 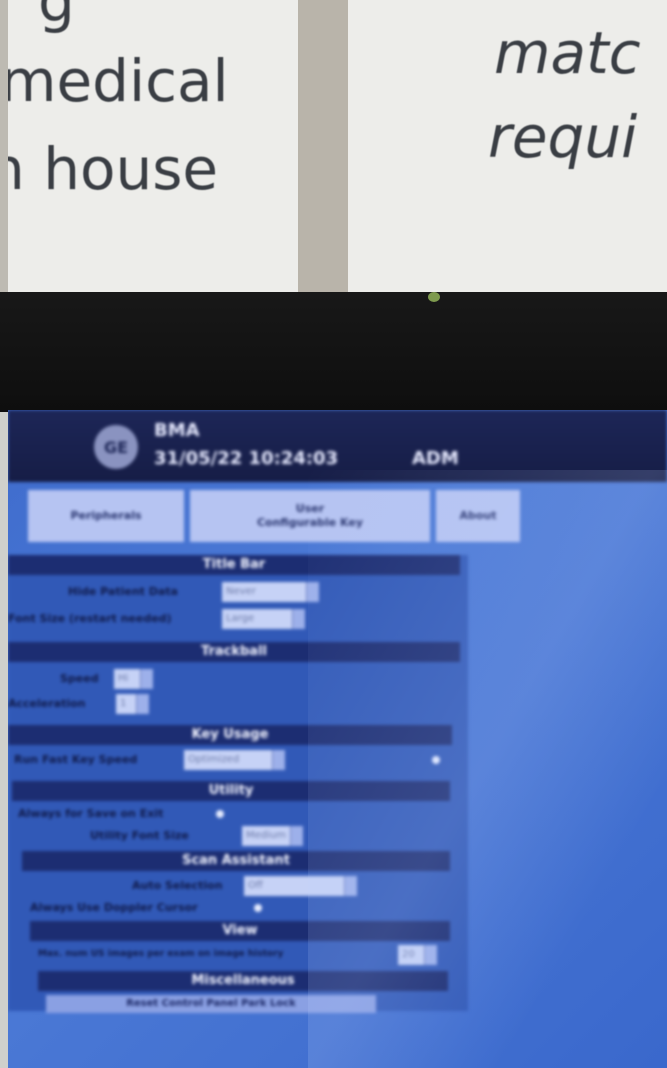 What do you see at coordinates (177, 430) in the screenshot?
I see `institution-name: BMA` at bounding box center [177, 430].